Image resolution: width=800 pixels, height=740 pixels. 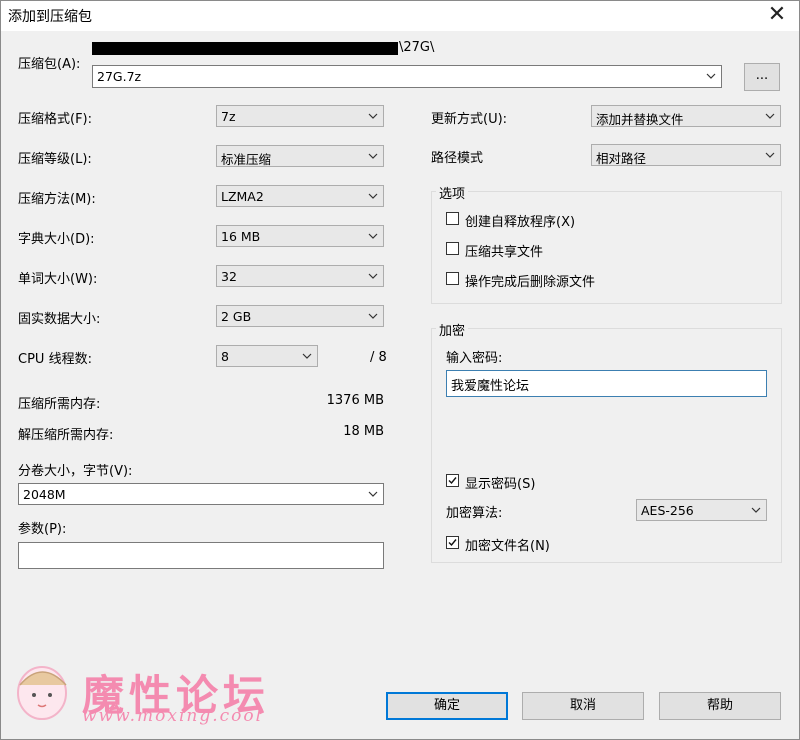 What do you see at coordinates (452, 192) in the screenshot?
I see `options-group-title: 选项` at bounding box center [452, 192].